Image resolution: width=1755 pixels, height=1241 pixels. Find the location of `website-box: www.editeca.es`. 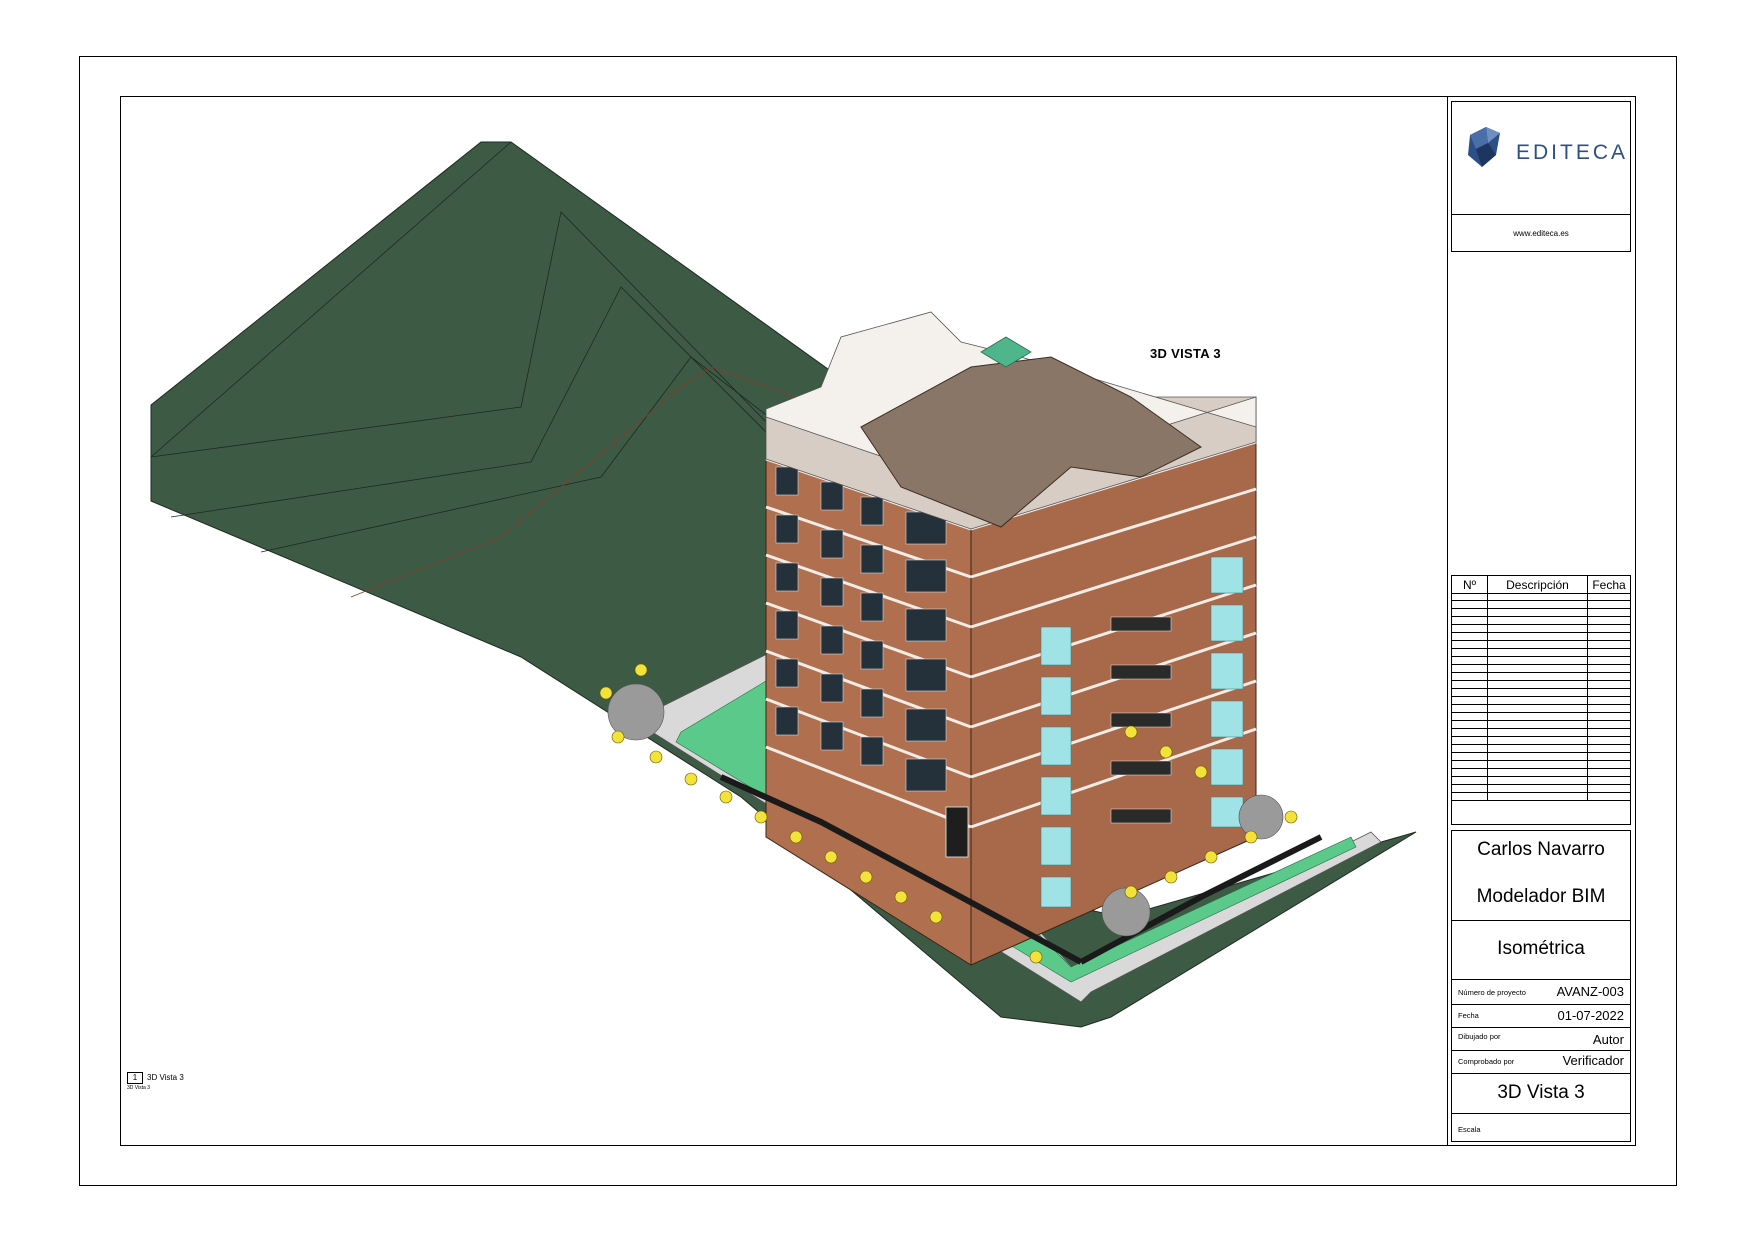

website-box: www.editeca.es is located at coordinates (1541, 233).